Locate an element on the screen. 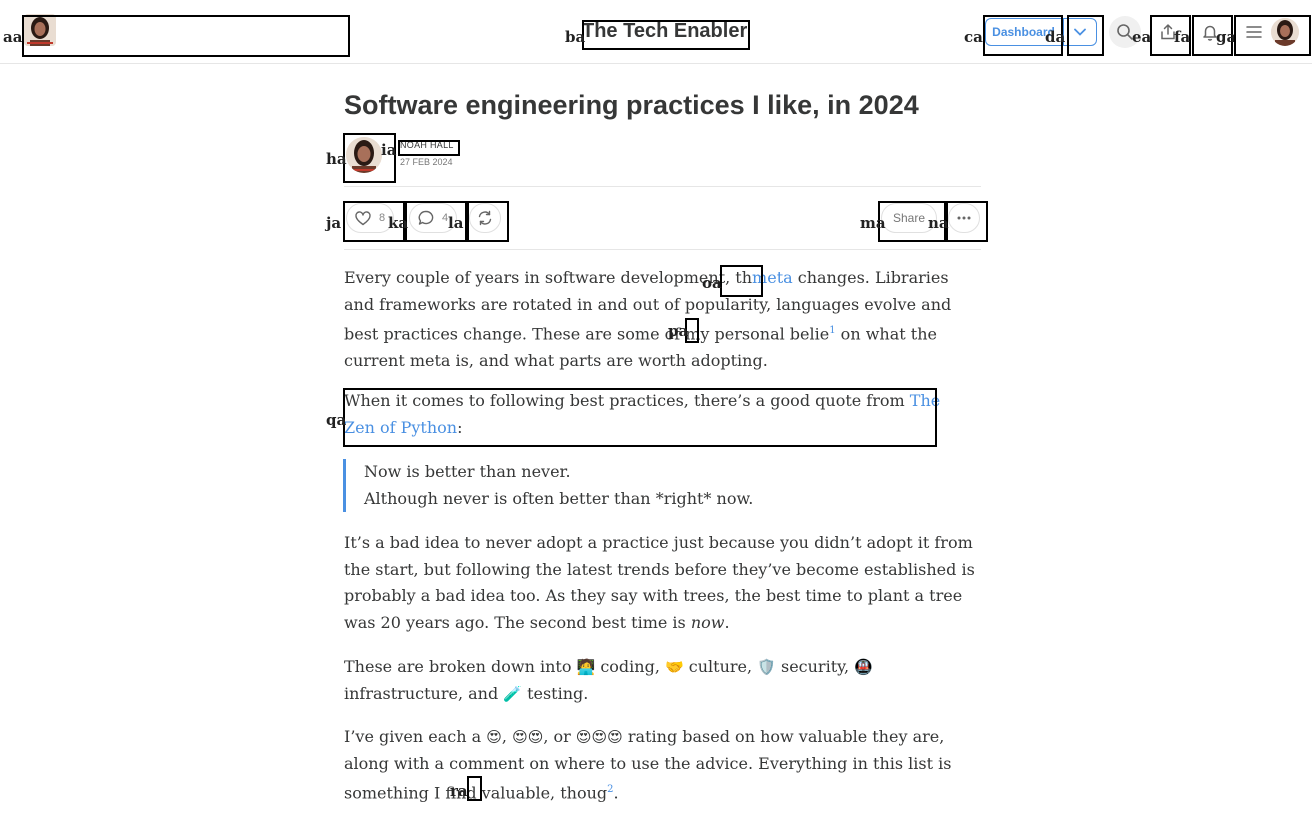 The width and height of the screenshot is (1312, 827). p4-text-b: coding, is located at coordinates (630, 666).